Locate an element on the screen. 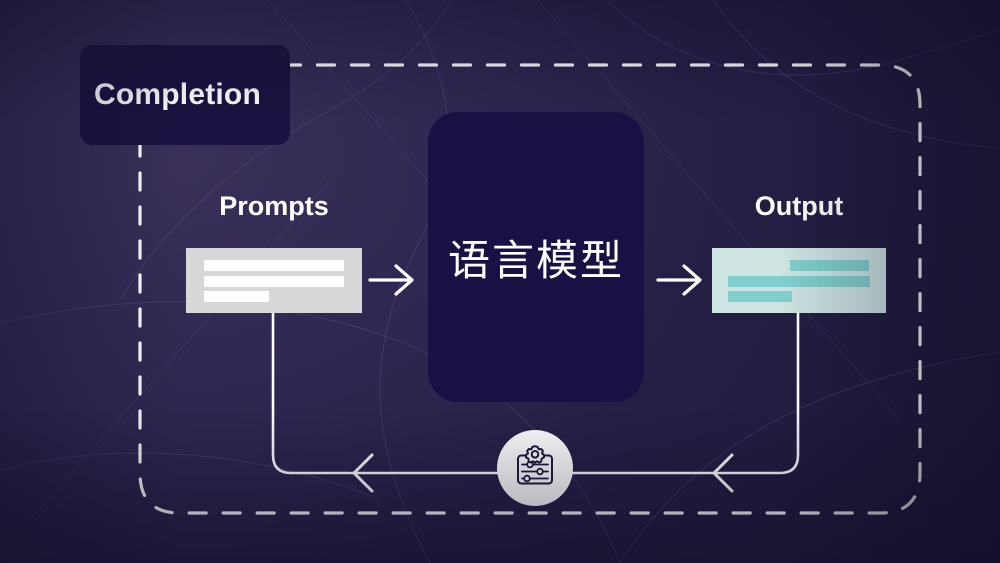 The image size is (1000, 563). output-caption: Output is located at coordinates (799, 206).